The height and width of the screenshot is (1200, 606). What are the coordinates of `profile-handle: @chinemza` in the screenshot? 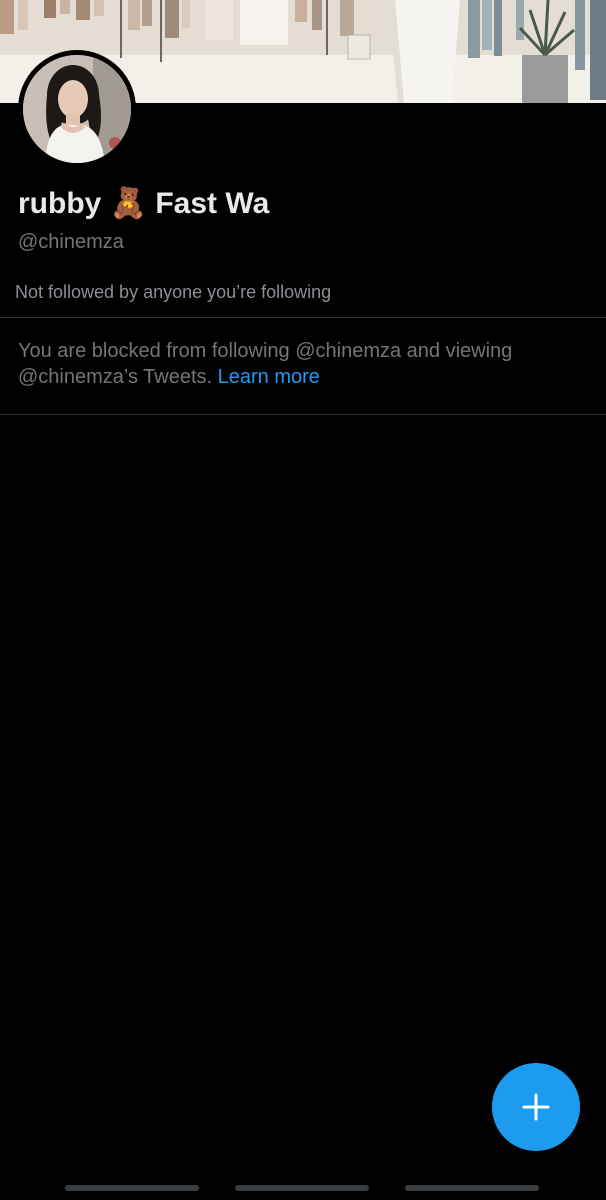 It's located at (71, 242).